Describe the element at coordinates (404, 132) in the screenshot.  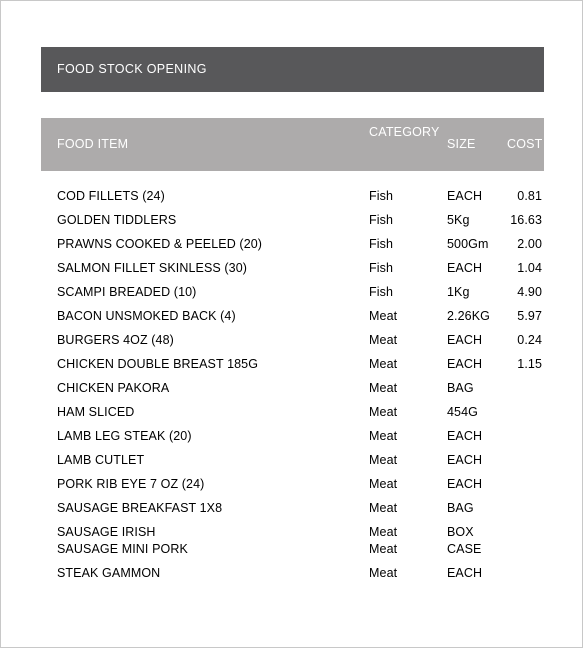
I see `column-header-category: CATEGORY` at that location.